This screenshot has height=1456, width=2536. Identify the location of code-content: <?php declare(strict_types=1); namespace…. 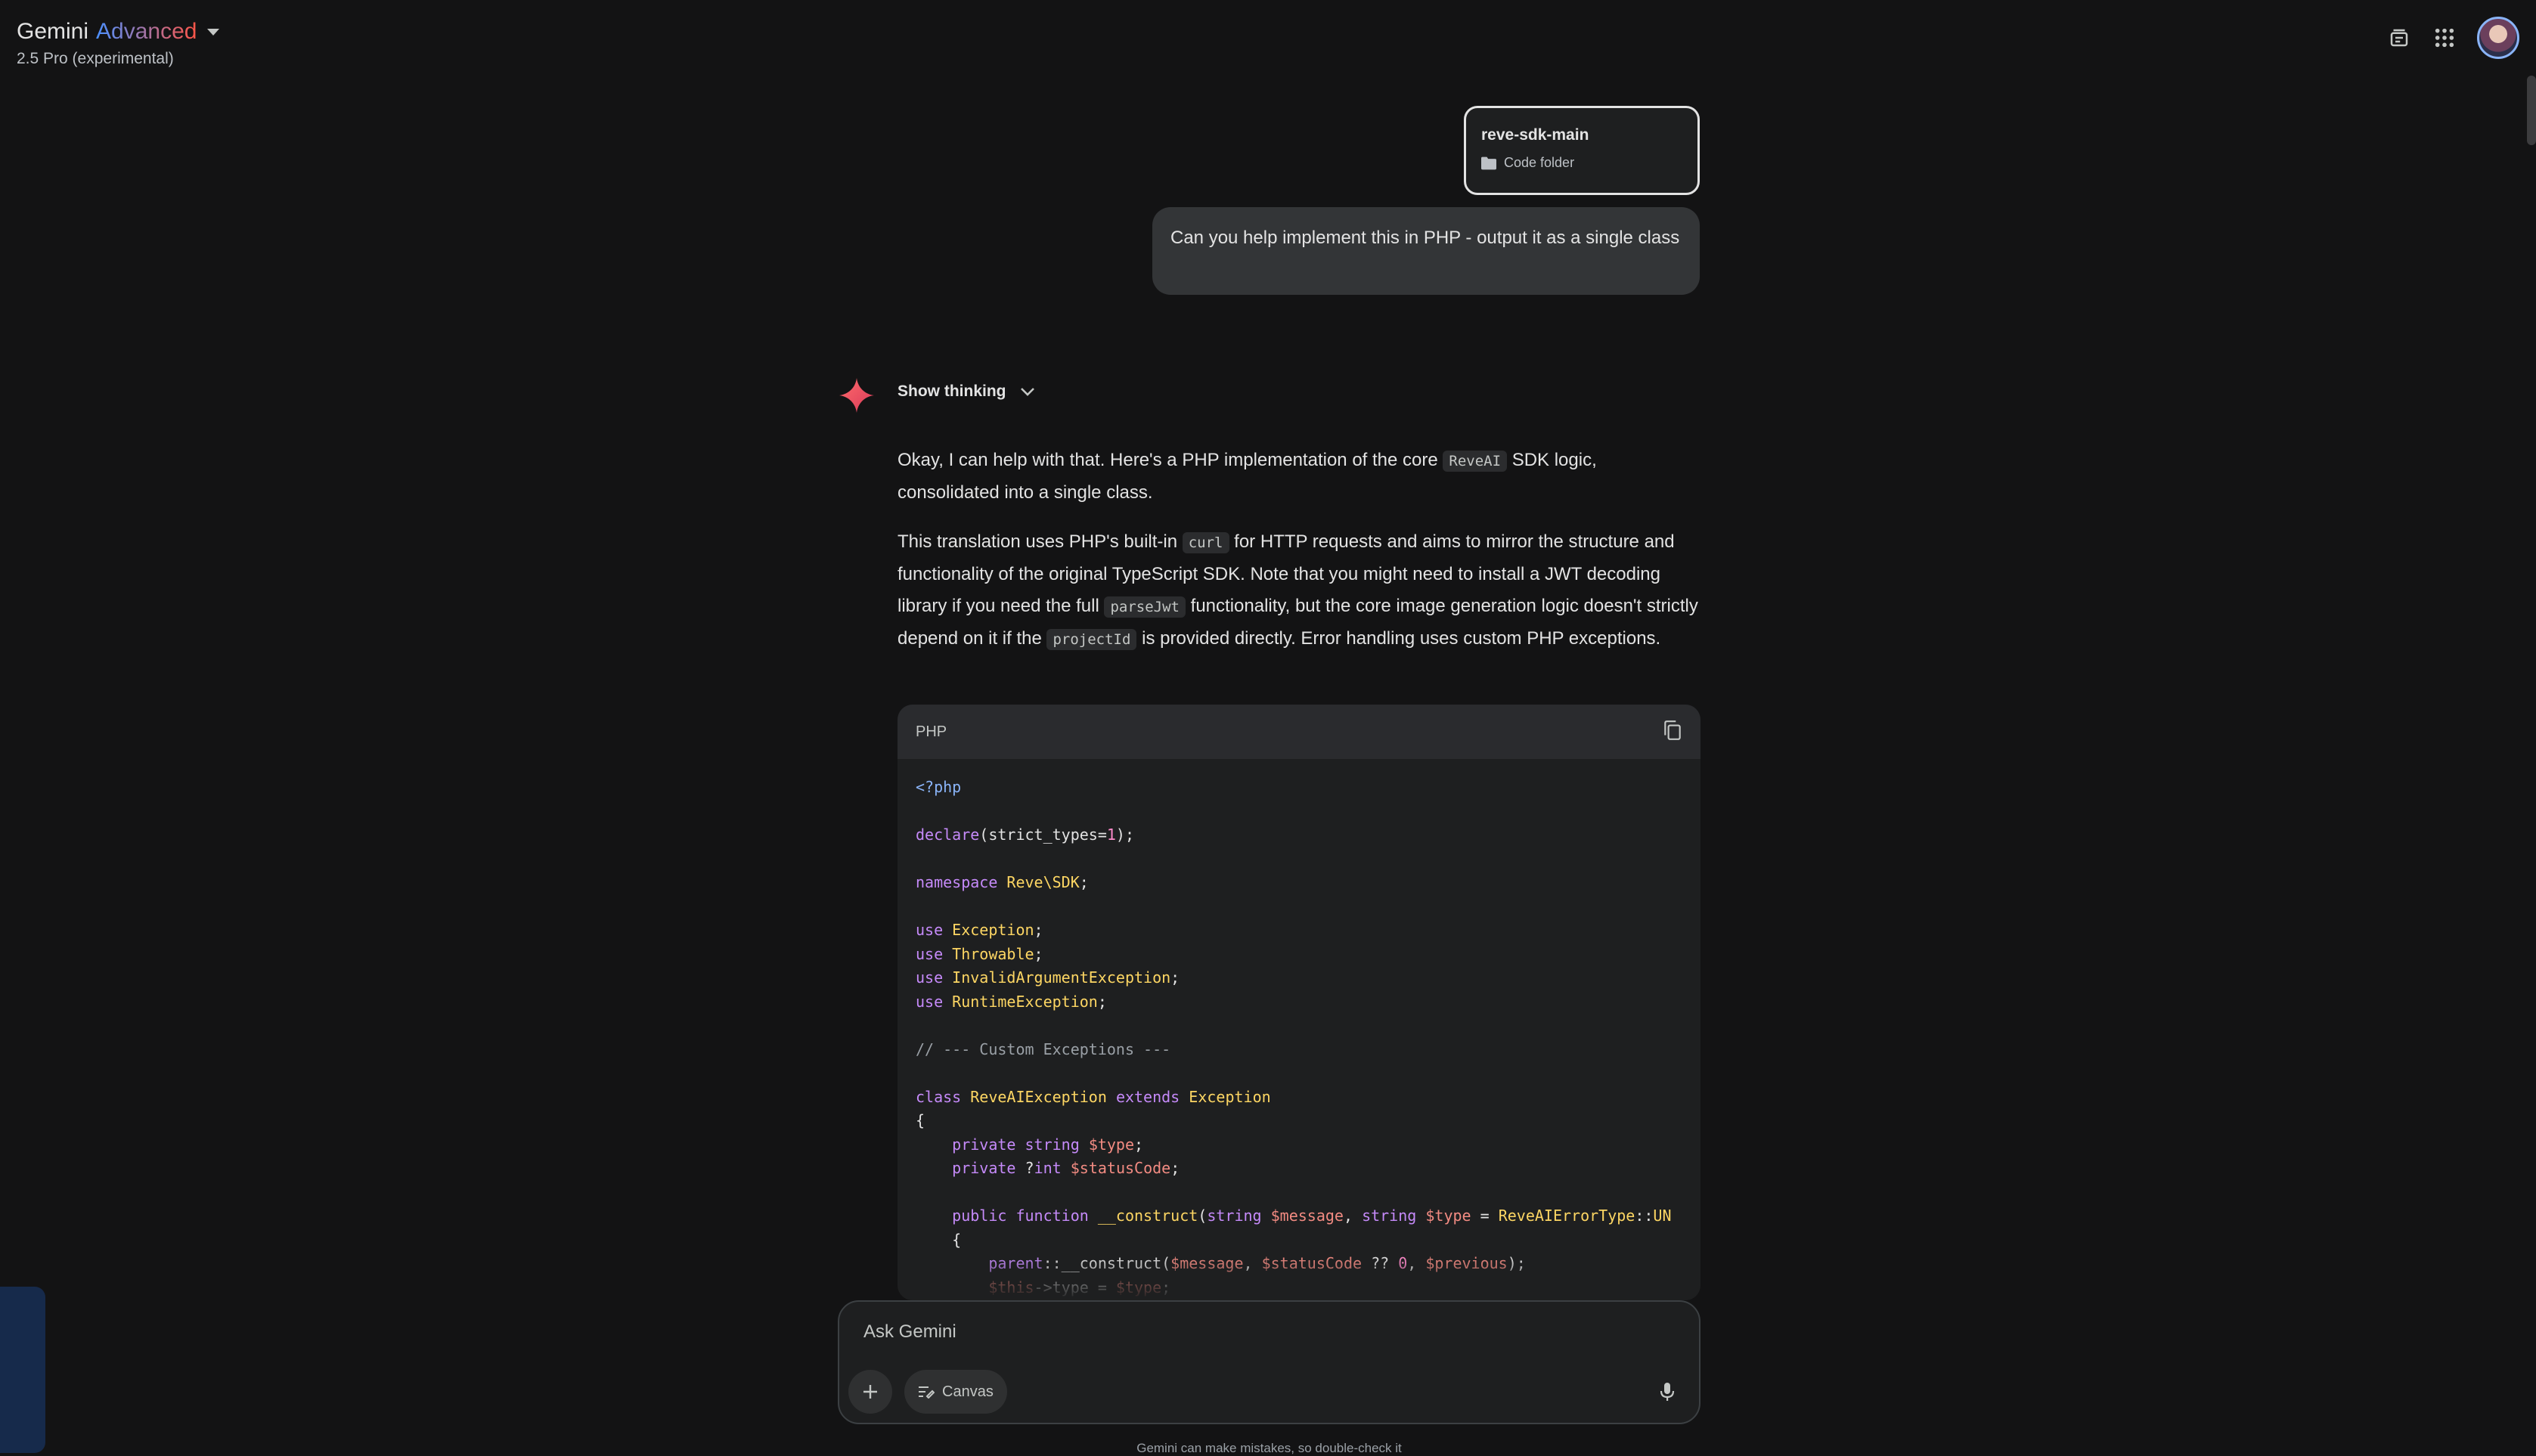
(1299, 1029).